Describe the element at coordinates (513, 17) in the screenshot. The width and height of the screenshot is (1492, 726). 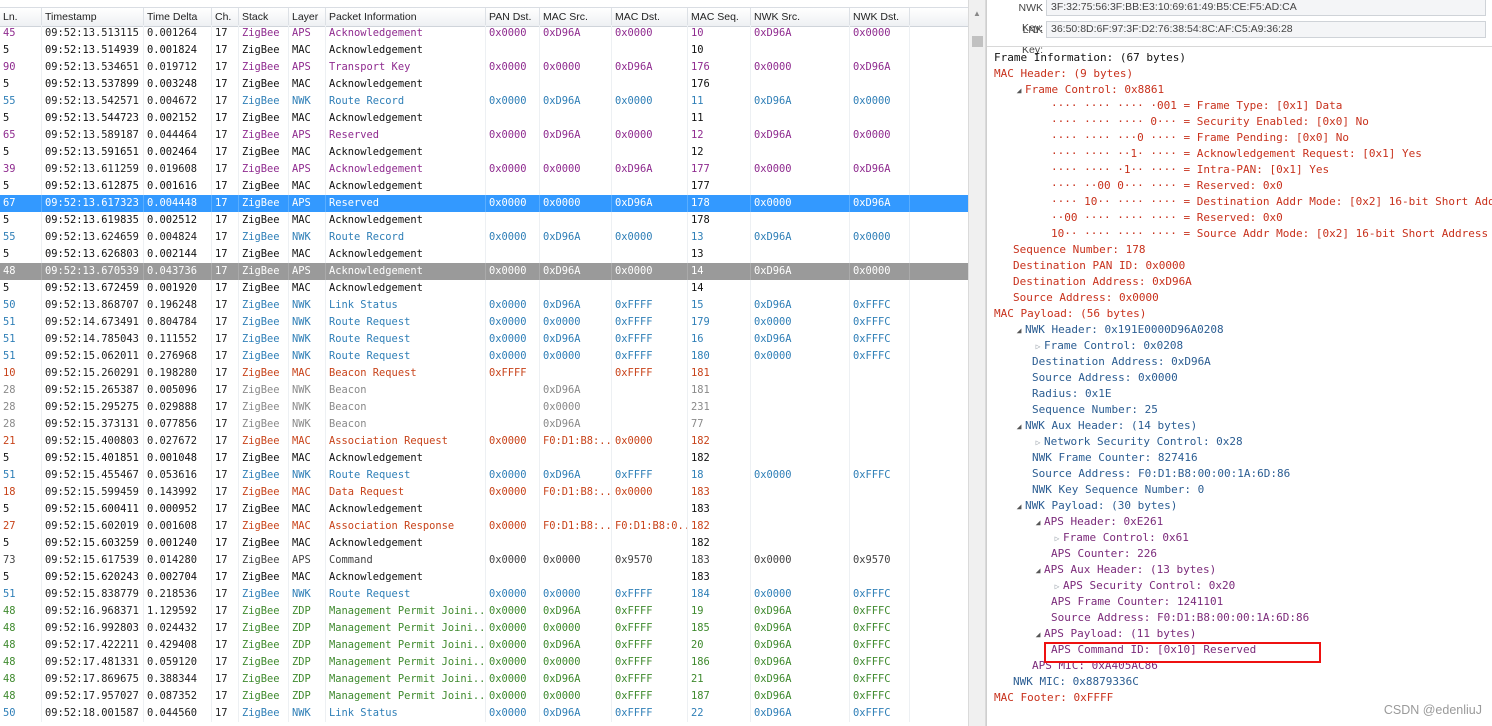
I see `header-col-pan-dst: PAN Dst.` at that location.